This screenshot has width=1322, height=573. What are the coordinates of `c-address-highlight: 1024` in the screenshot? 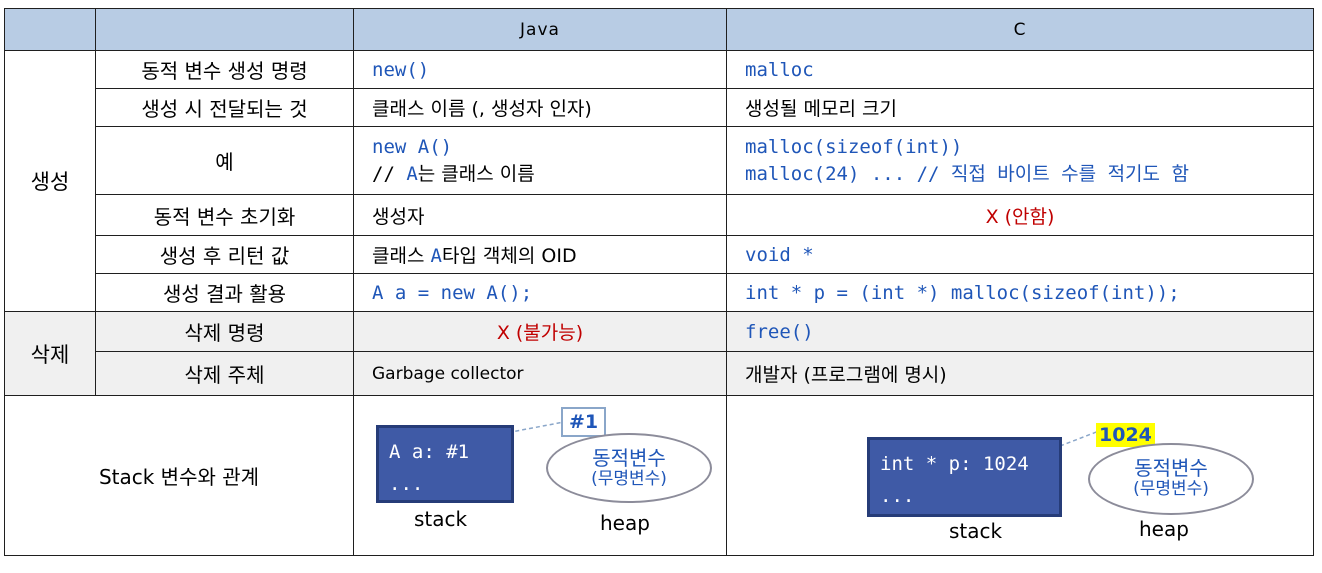 It's located at (1125, 434).